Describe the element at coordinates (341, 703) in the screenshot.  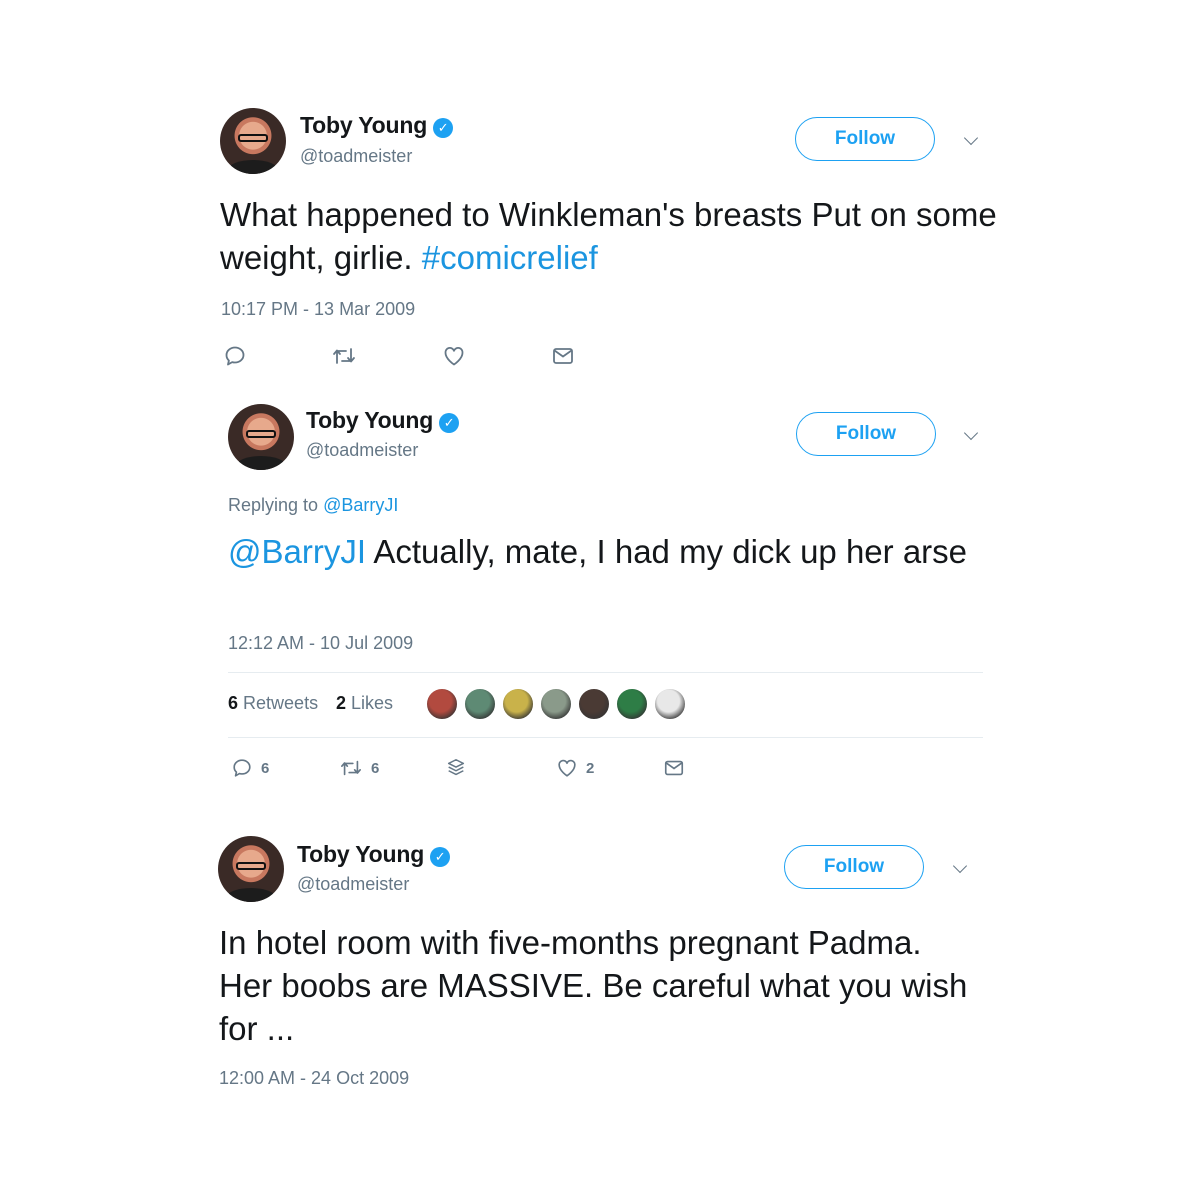
I see `likes-count: 2` at that location.